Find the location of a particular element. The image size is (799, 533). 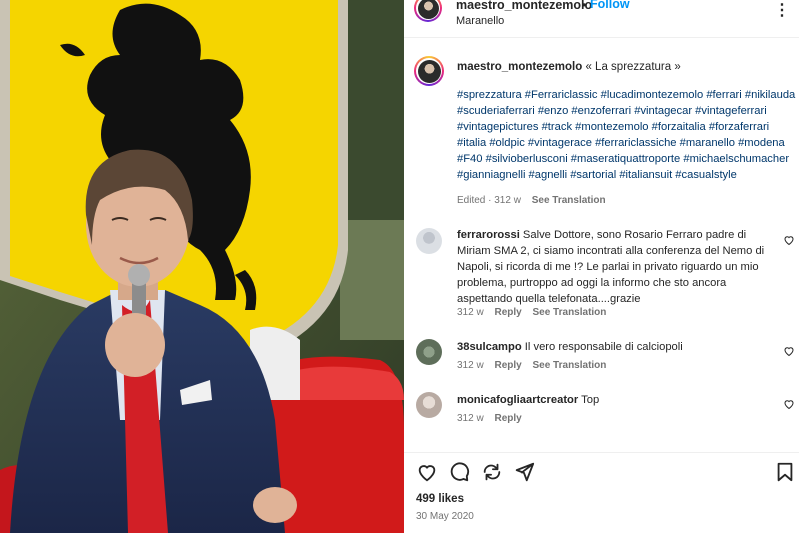

action-bar is located at coordinates (601, 469).